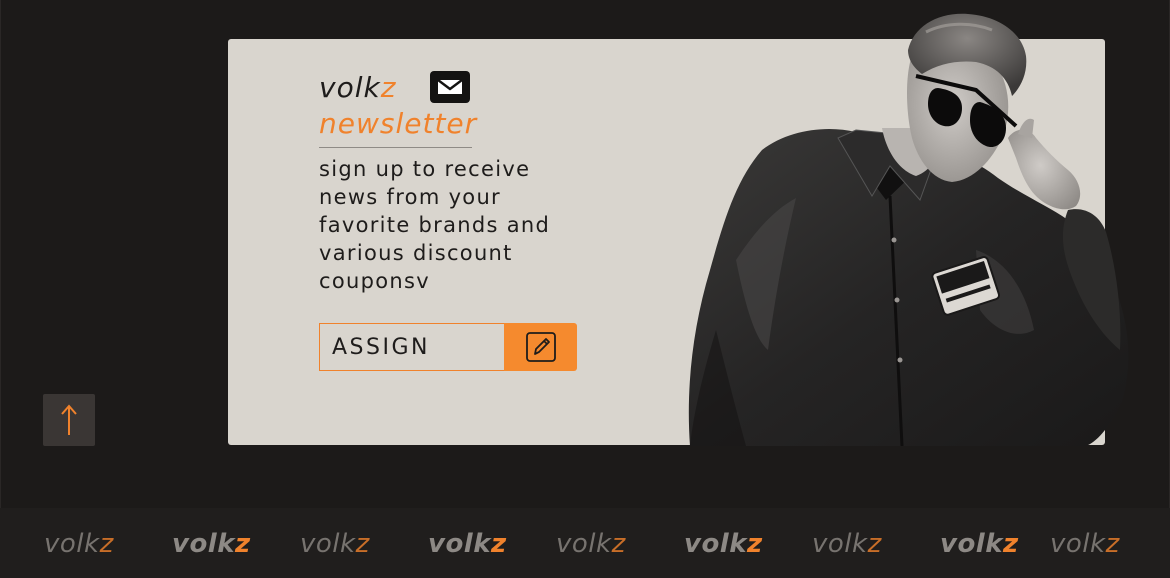 This screenshot has width=1170, height=578. I want to click on mail-icon, so click(450, 87).